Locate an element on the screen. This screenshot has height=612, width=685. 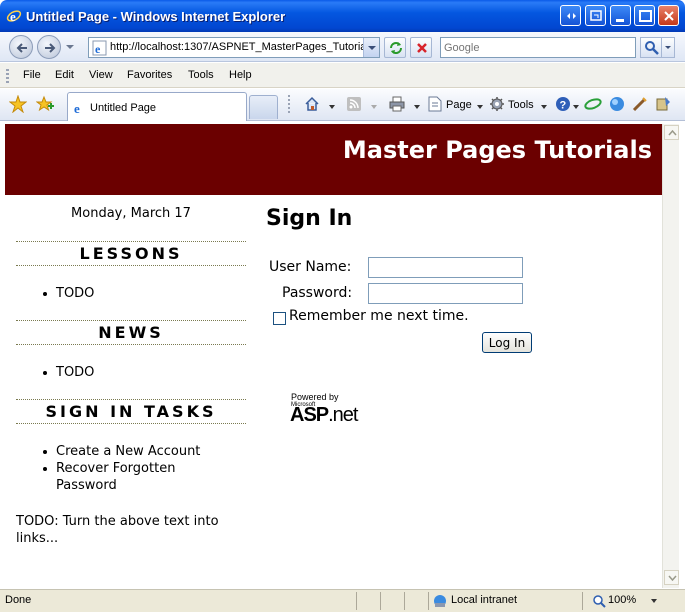
print-dropdown is located at coordinates (417, 107).